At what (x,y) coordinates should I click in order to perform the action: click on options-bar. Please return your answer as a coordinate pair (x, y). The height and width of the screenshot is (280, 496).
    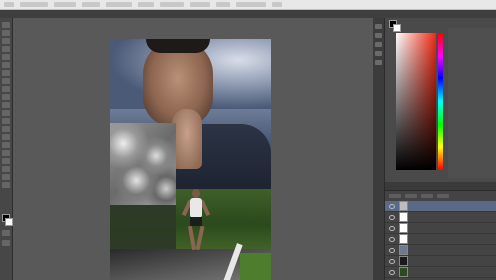
    Looking at the image, I should click on (248, 5).